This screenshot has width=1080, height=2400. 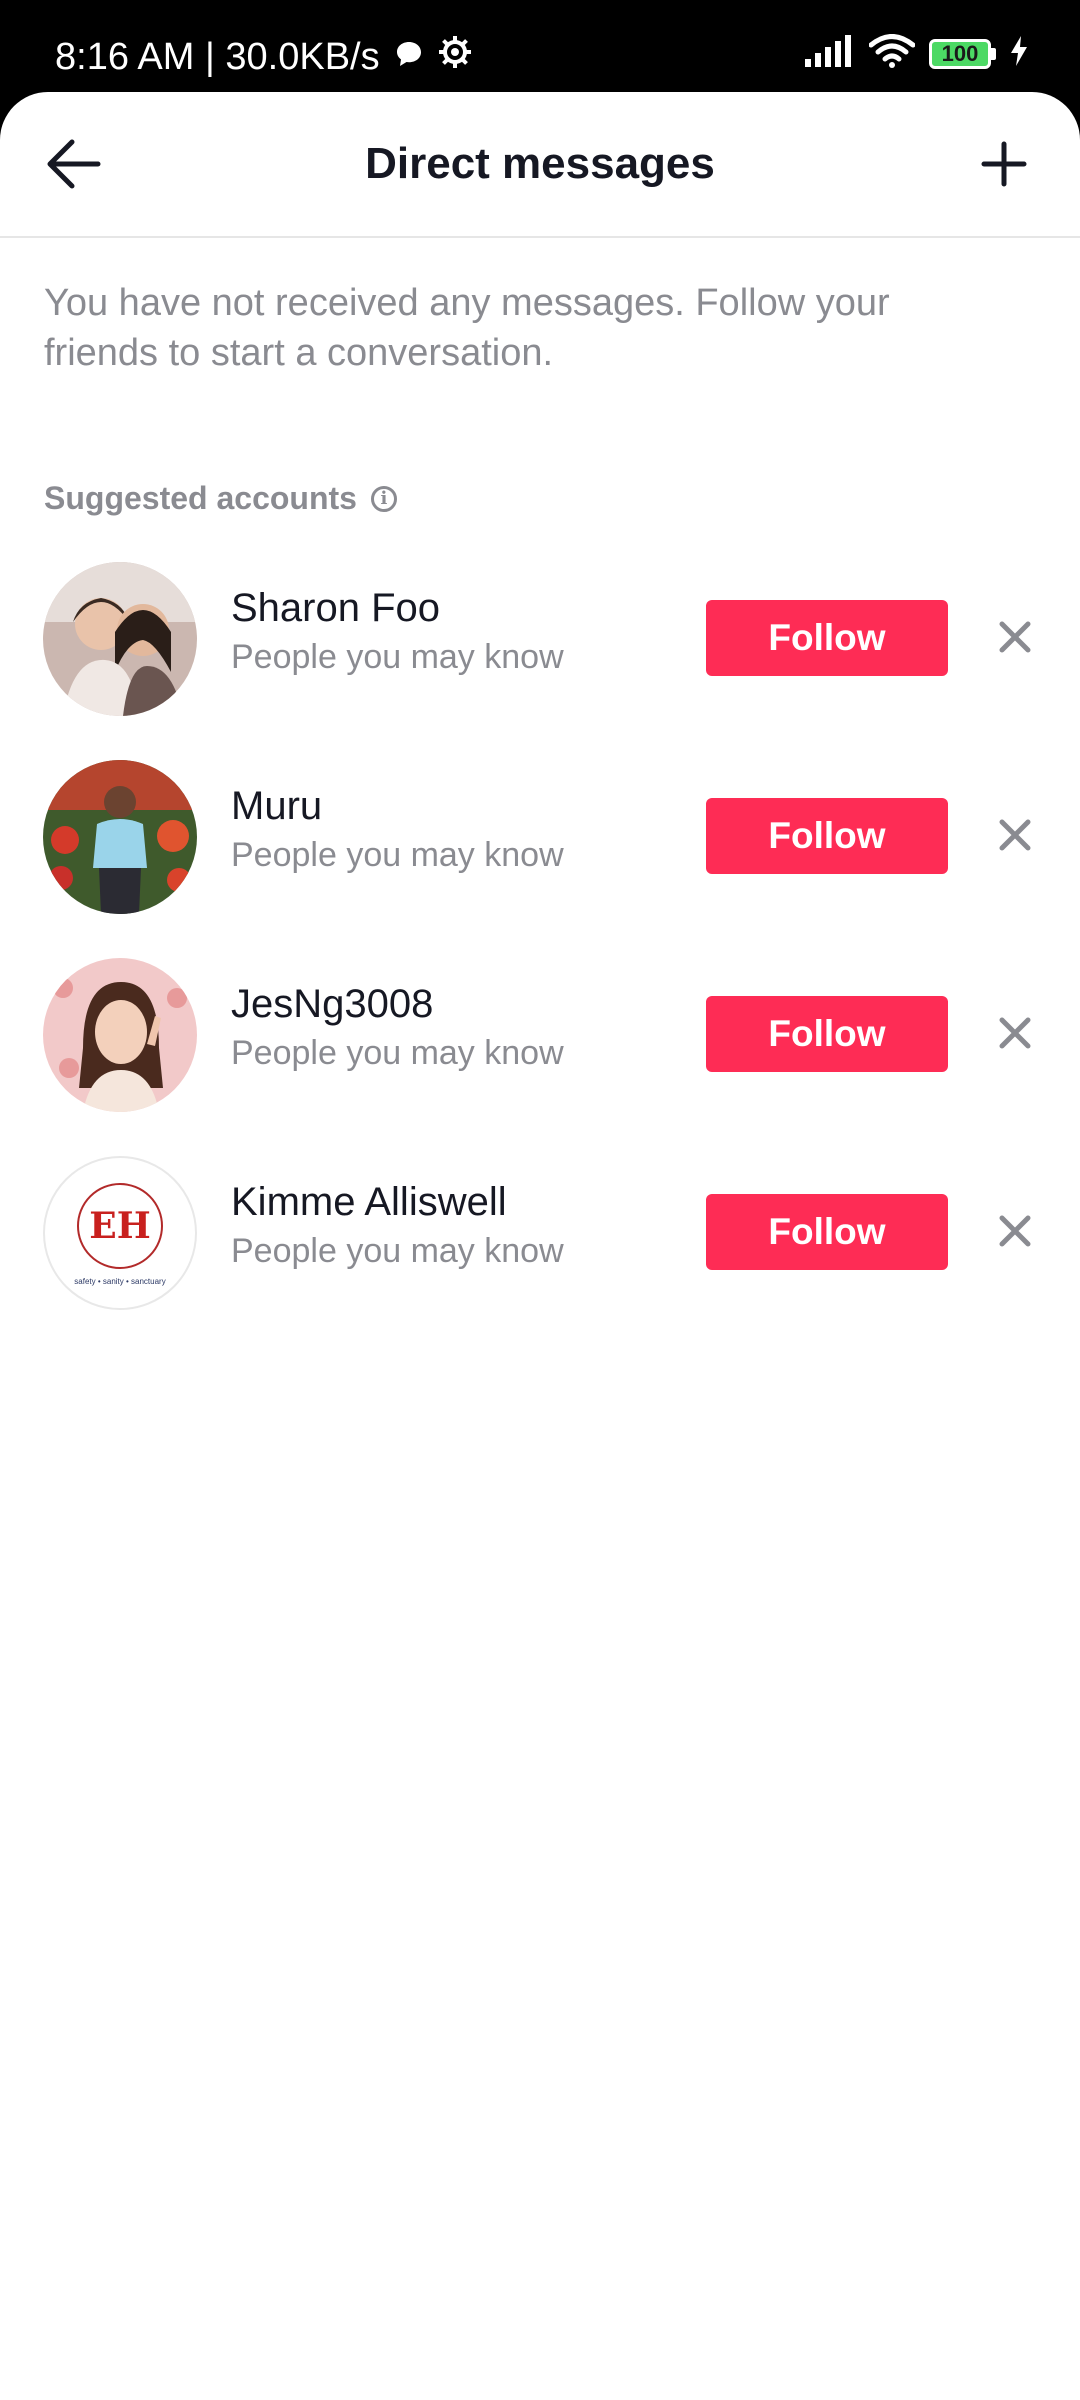 I want to click on account-name: Kimme Alliswell, so click(x=369, y=1202).